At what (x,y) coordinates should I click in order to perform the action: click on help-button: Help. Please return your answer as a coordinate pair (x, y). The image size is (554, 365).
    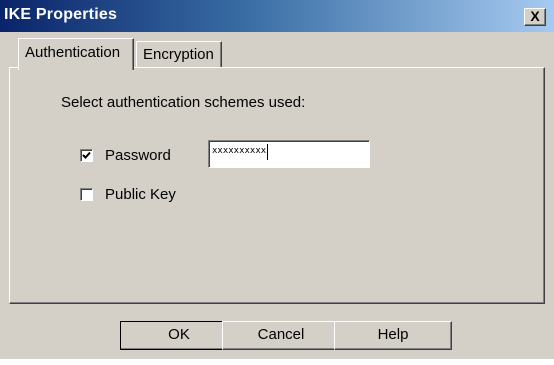
    Looking at the image, I should click on (393, 335).